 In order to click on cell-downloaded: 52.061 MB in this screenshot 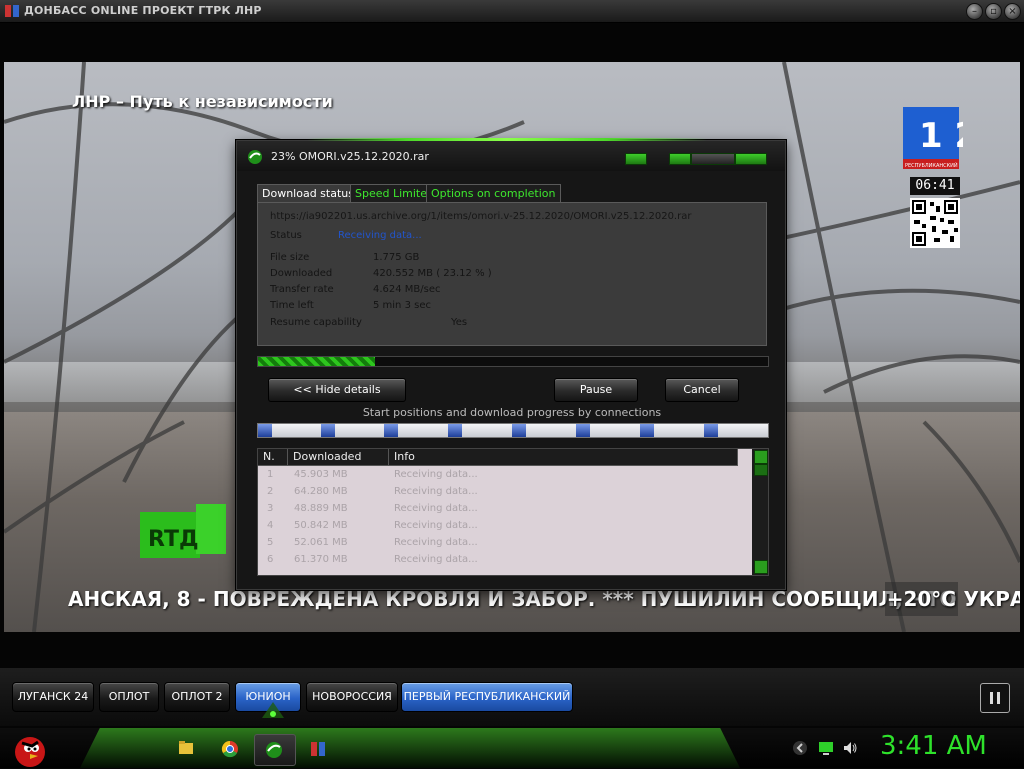, I will do `click(321, 542)`.